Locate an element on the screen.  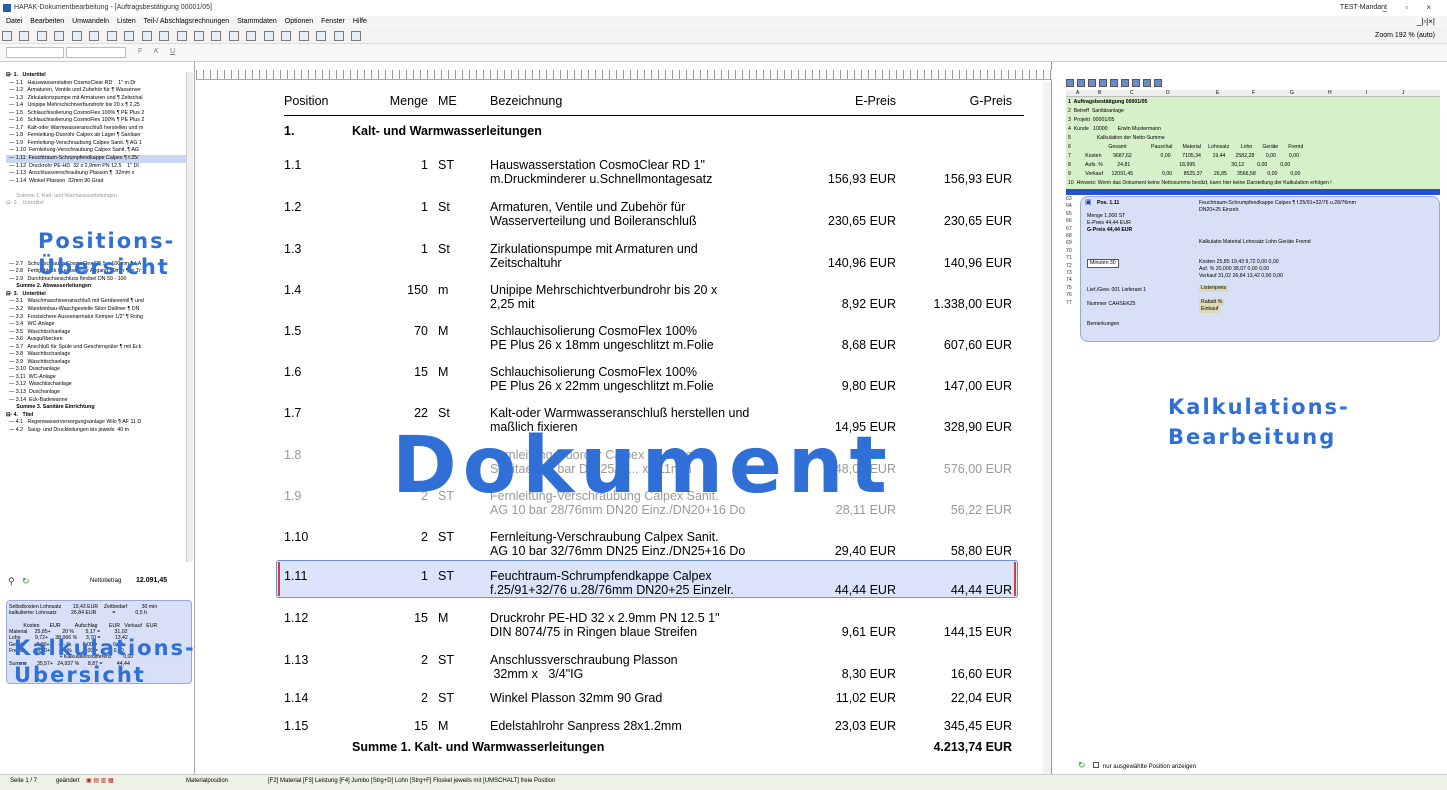
sheet-column-letter: J is located at coordinates (1403, 93).